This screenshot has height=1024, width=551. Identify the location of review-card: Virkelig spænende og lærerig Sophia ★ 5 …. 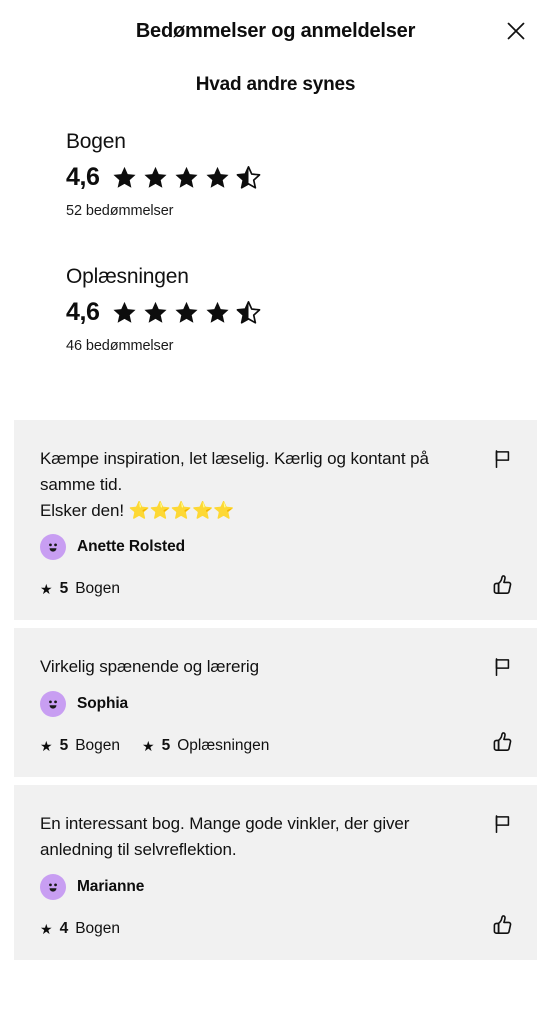
(275, 703).